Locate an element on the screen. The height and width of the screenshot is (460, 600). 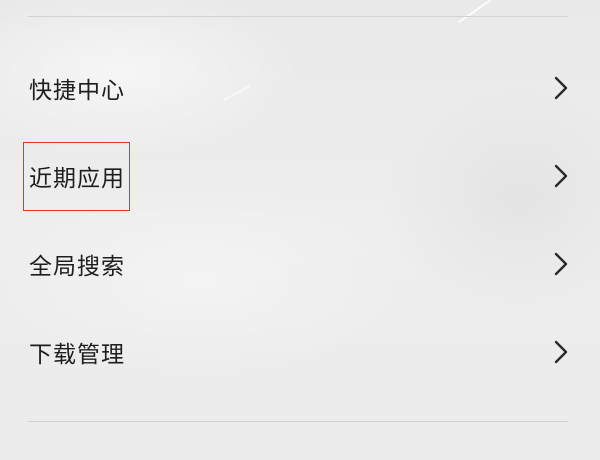
menu-item-label: 下载管理 is located at coordinates (77, 355).